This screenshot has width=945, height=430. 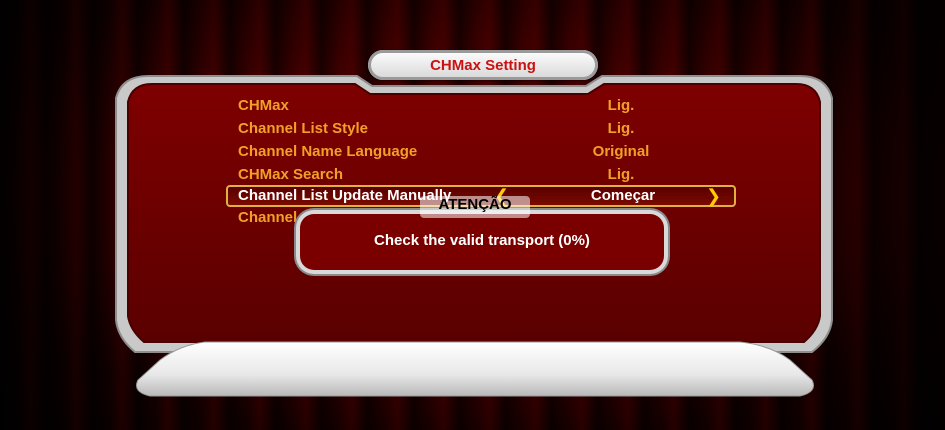 What do you see at coordinates (713, 196) in the screenshot?
I see `chevron-right-icon: ❯` at bounding box center [713, 196].